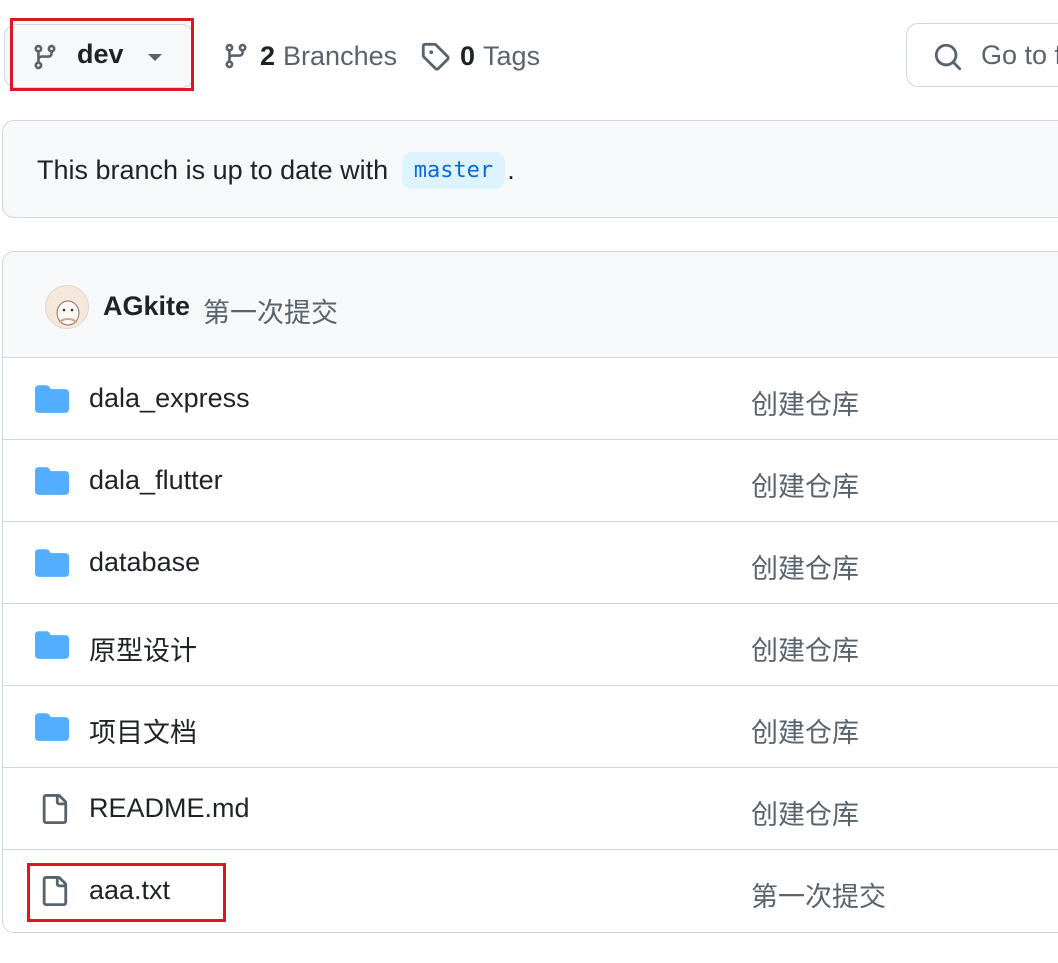 The image size is (1058, 963). Describe the element at coordinates (530, 305) in the screenshot. I see `latest-commit-header: AGkite 第一次提交` at that location.